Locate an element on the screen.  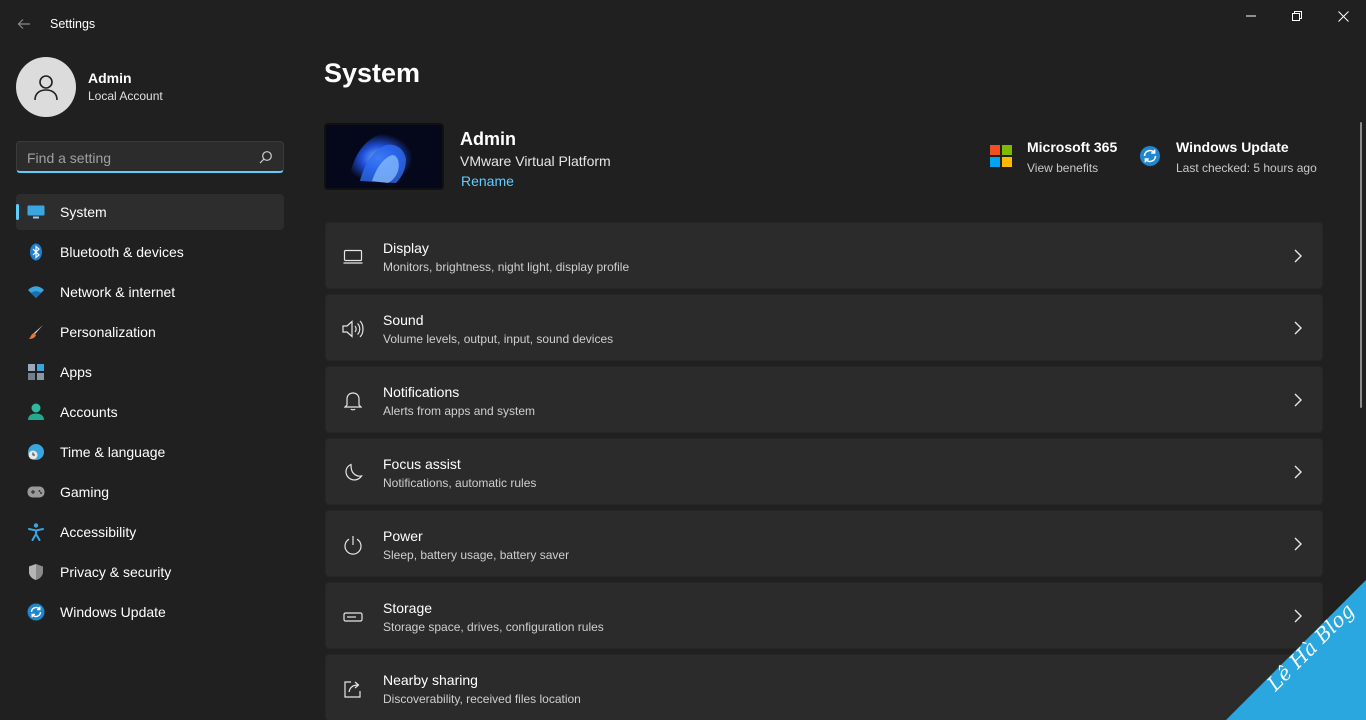
back-button is located at coordinates (24, 24).